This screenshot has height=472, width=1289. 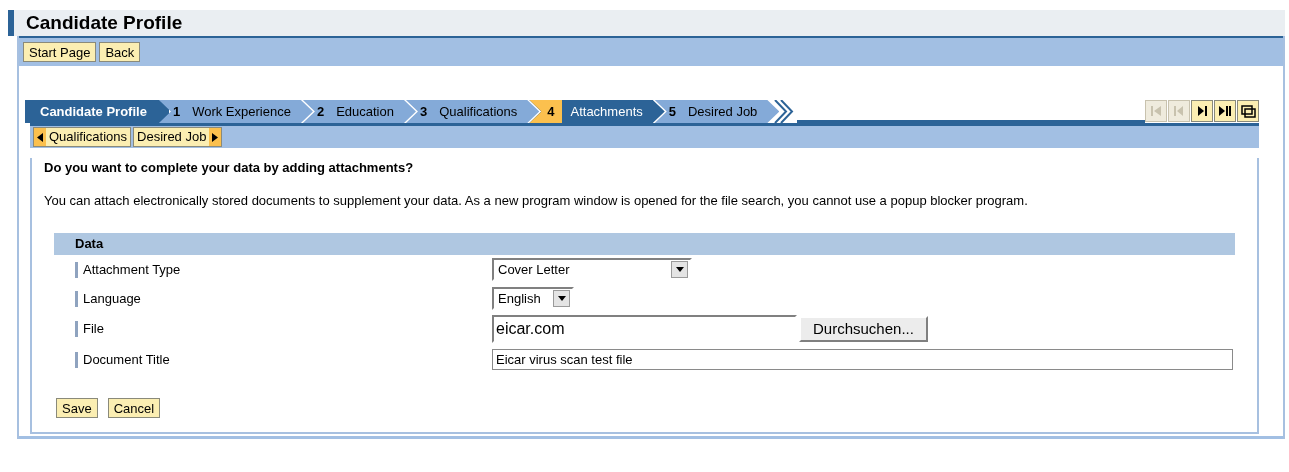 What do you see at coordinates (104, 23) in the screenshot?
I see `page-title: Candidate Profile` at bounding box center [104, 23].